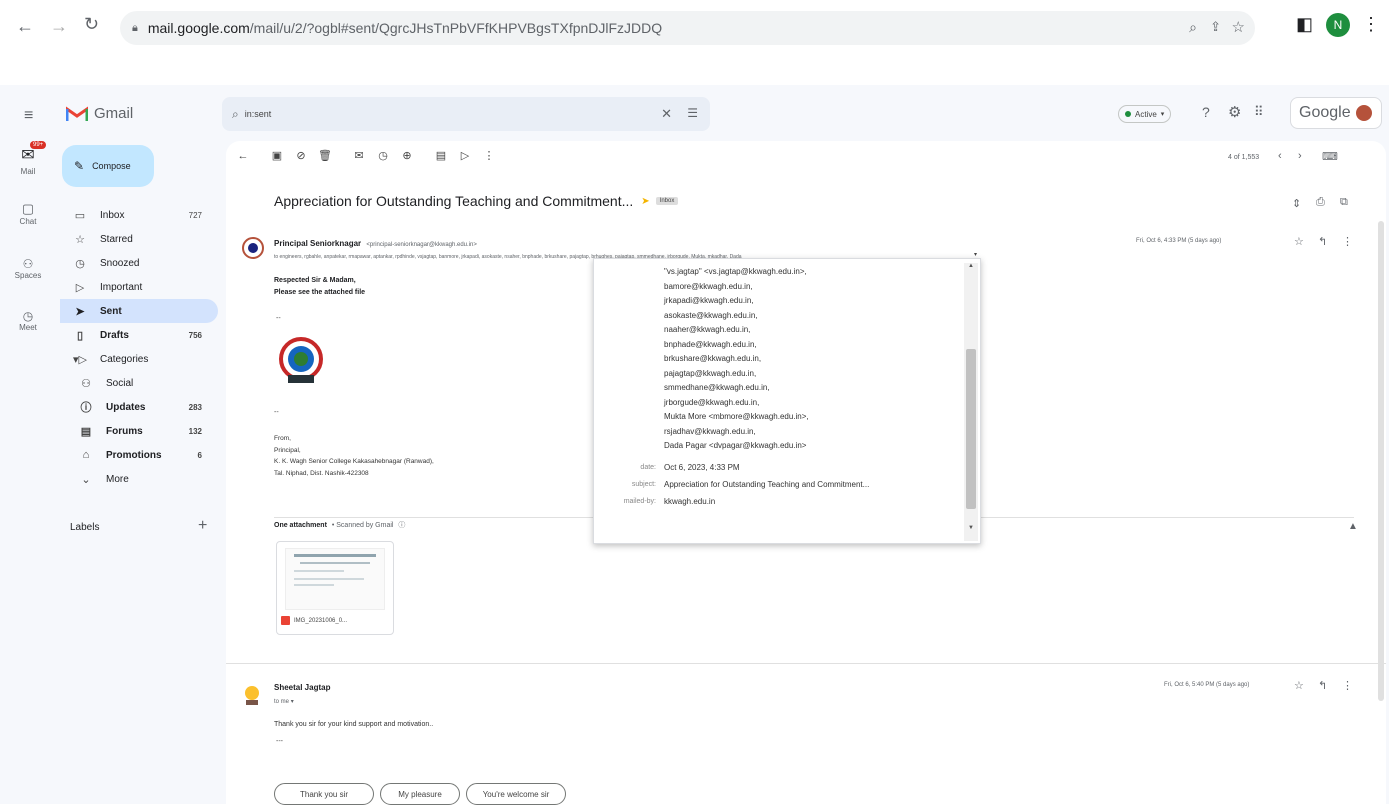 This screenshot has height=805, width=1389. Describe the element at coordinates (1296, 203) in the screenshot. I see `expand-all-icon: ⇕` at that location.